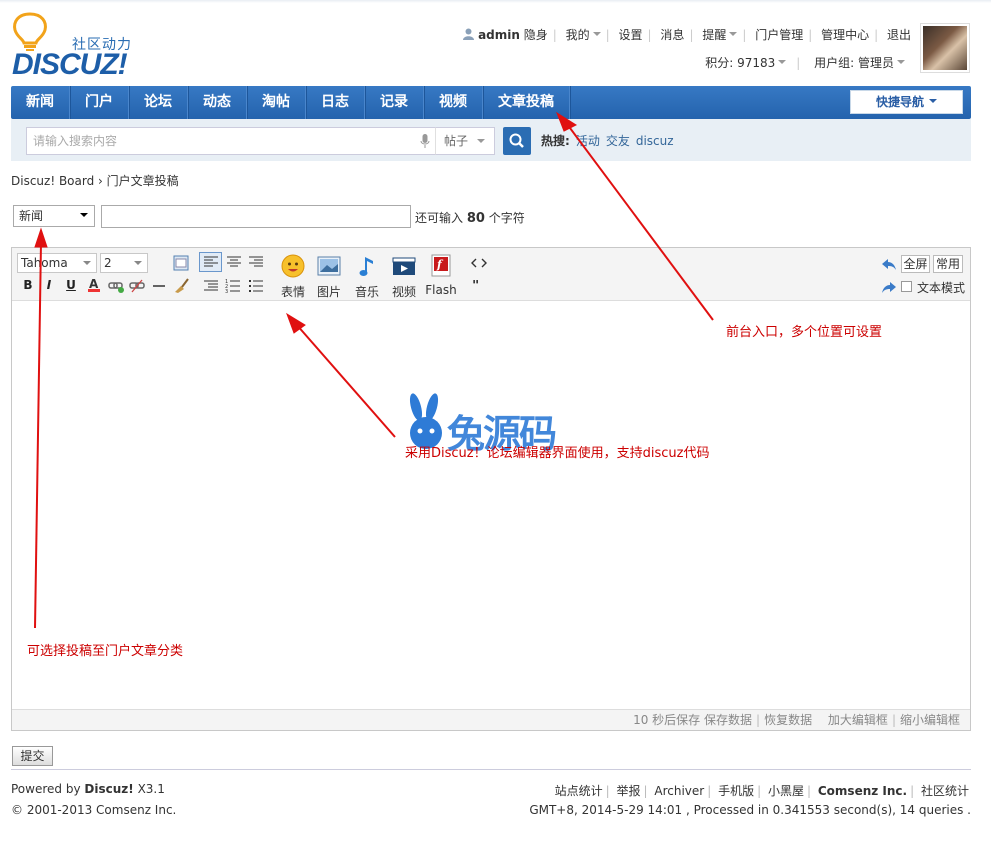  Describe the element at coordinates (32, 756) in the screenshot. I see `submit-button: 提交` at that location.